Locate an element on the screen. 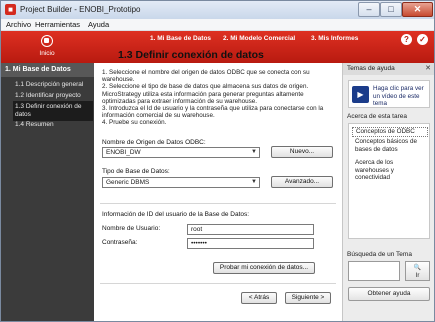 This screenshot has width=435, height=322. menu-ayuda: Ayuda is located at coordinates (98, 24).